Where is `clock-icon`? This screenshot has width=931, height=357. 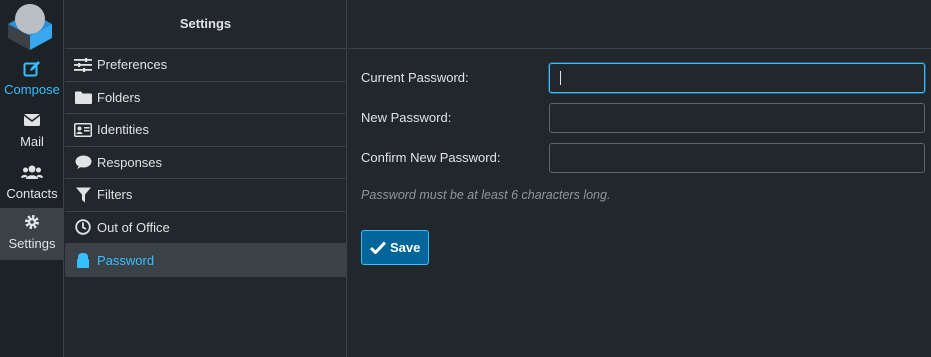
clock-icon is located at coordinates (83, 227).